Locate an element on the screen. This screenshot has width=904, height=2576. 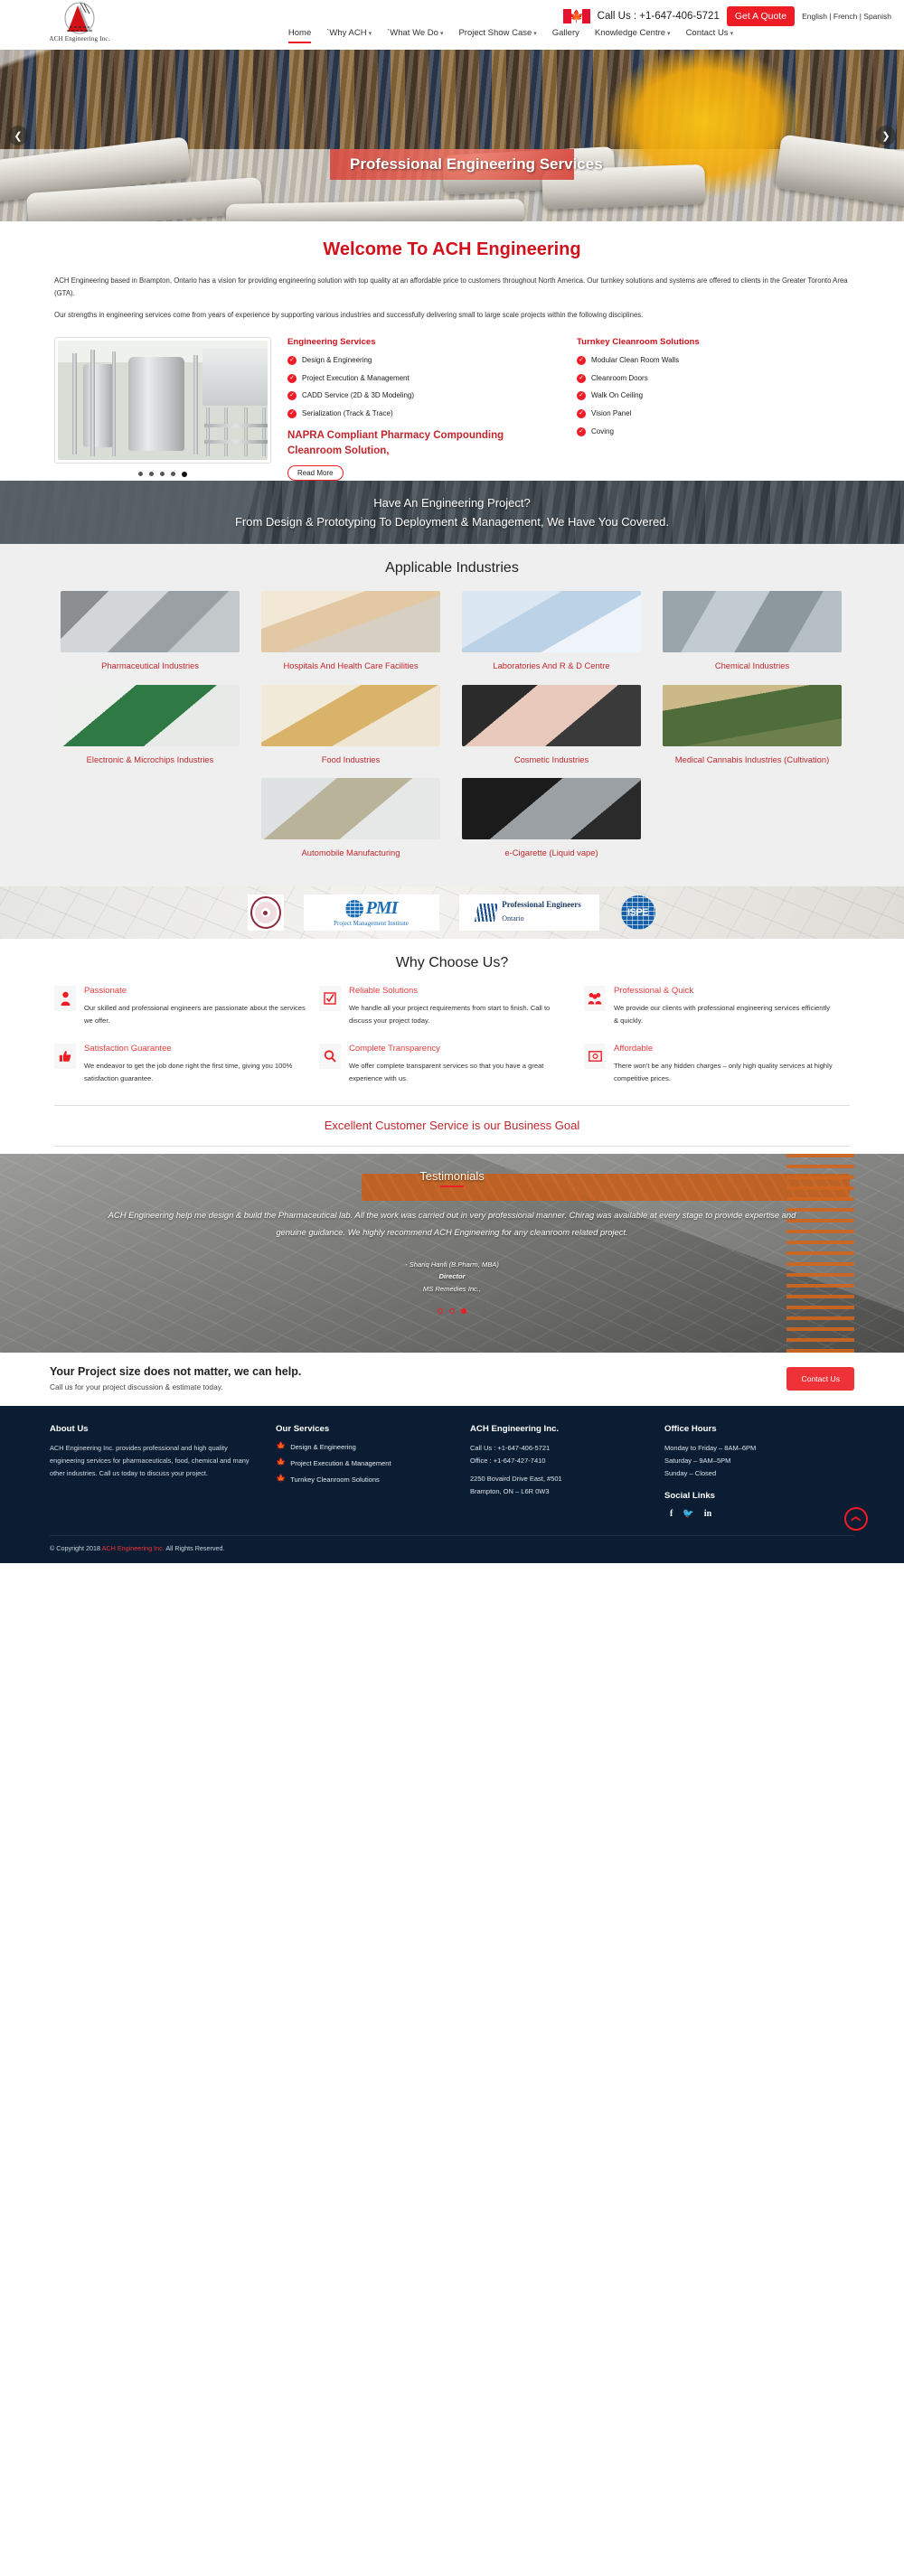
industry-card: Food Industries is located at coordinates (350, 725).